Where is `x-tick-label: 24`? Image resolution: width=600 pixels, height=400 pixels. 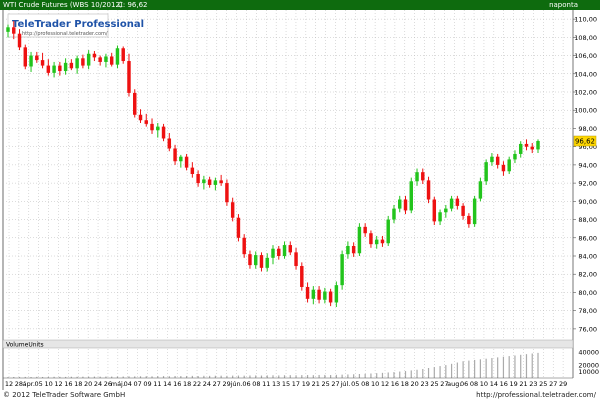
x-tick-label: 24 is located at coordinates (98, 384).